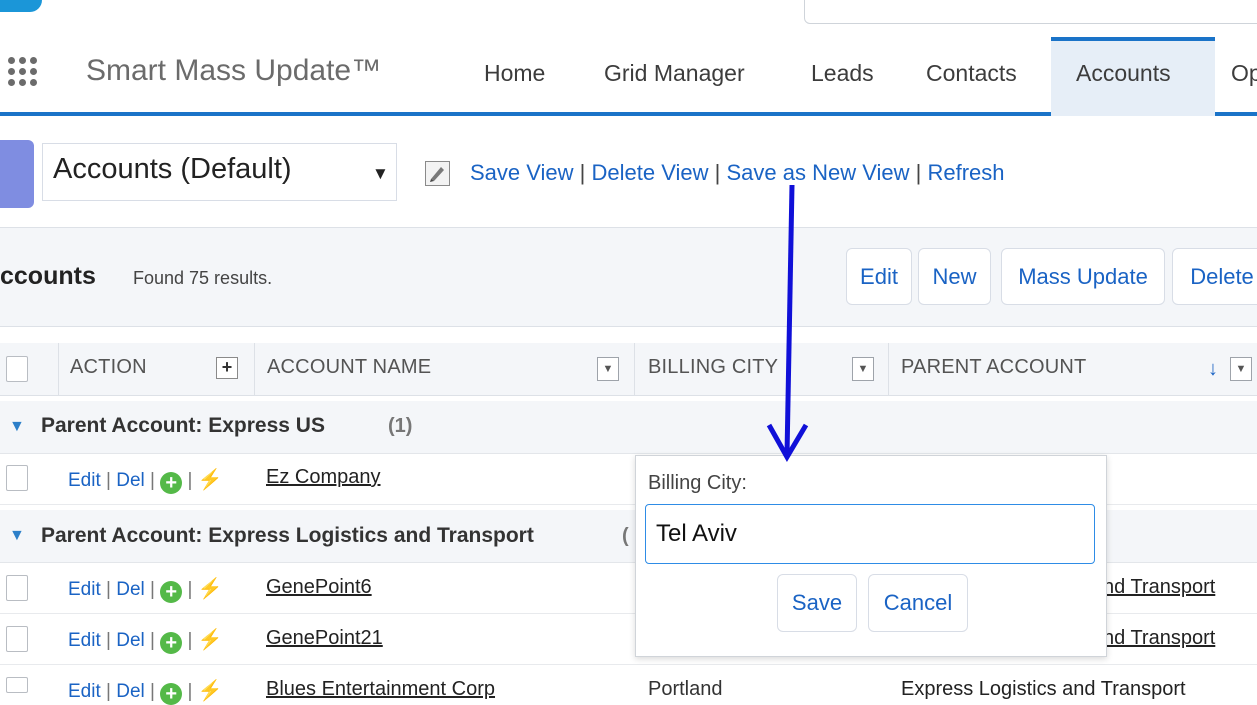 The image size is (1257, 705). What do you see at coordinates (400, 426) in the screenshot?
I see `group-count: (1)` at bounding box center [400, 426].